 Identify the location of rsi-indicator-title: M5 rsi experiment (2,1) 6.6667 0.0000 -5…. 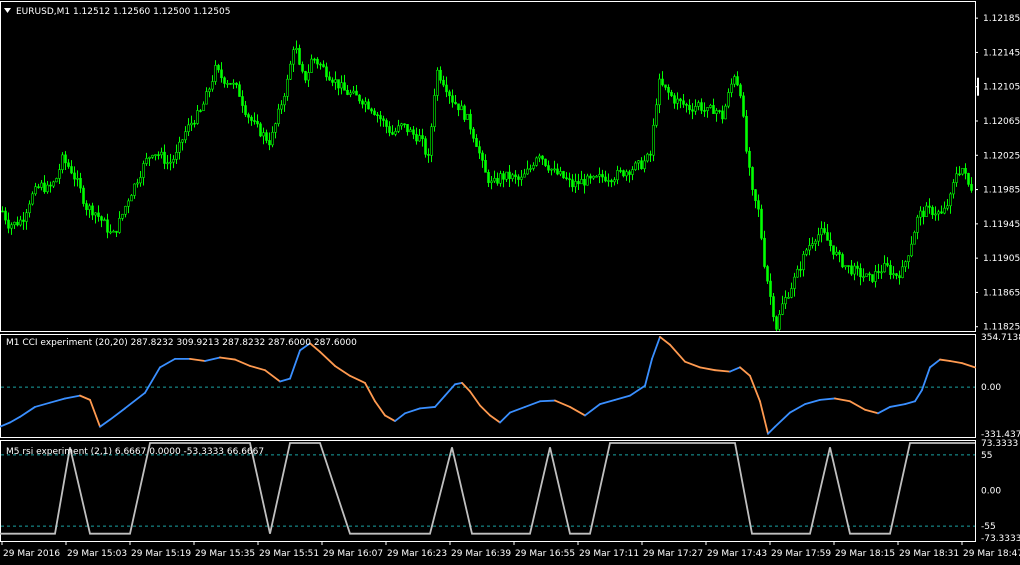
(135, 452).